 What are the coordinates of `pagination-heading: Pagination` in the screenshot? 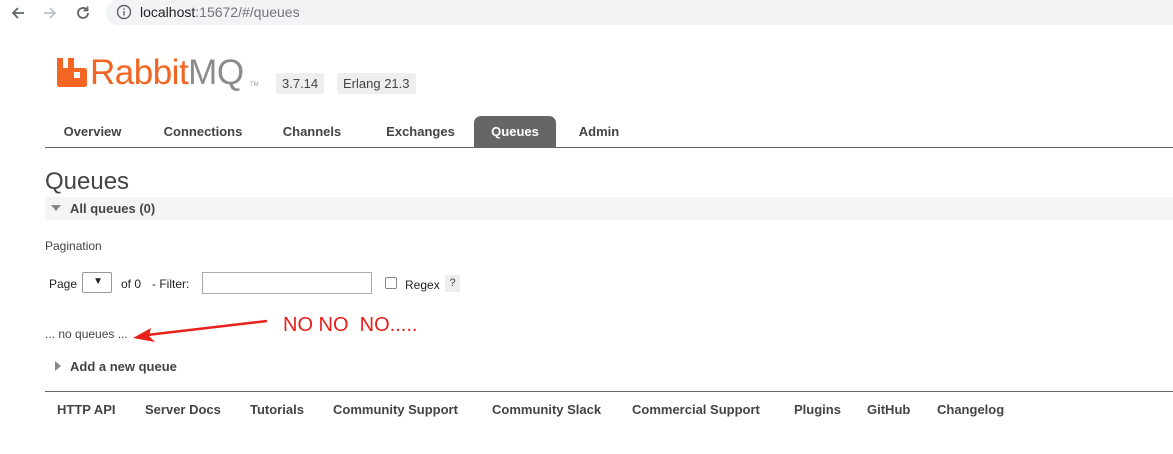 It's located at (73, 246).